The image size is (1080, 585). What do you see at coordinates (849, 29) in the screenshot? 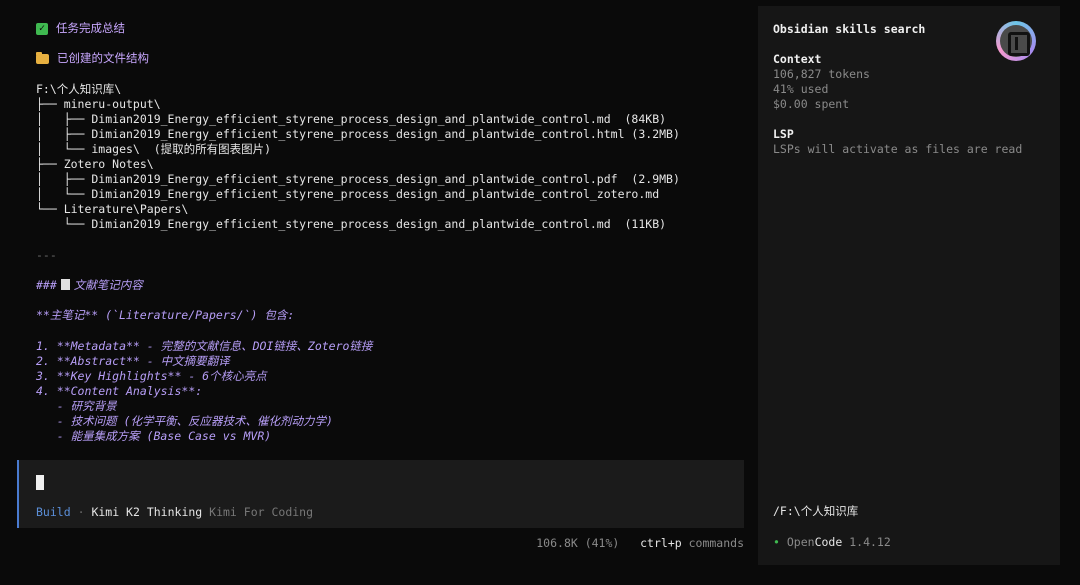
I see `session-title: Obsidian skills search` at bounding box center [849, 29].